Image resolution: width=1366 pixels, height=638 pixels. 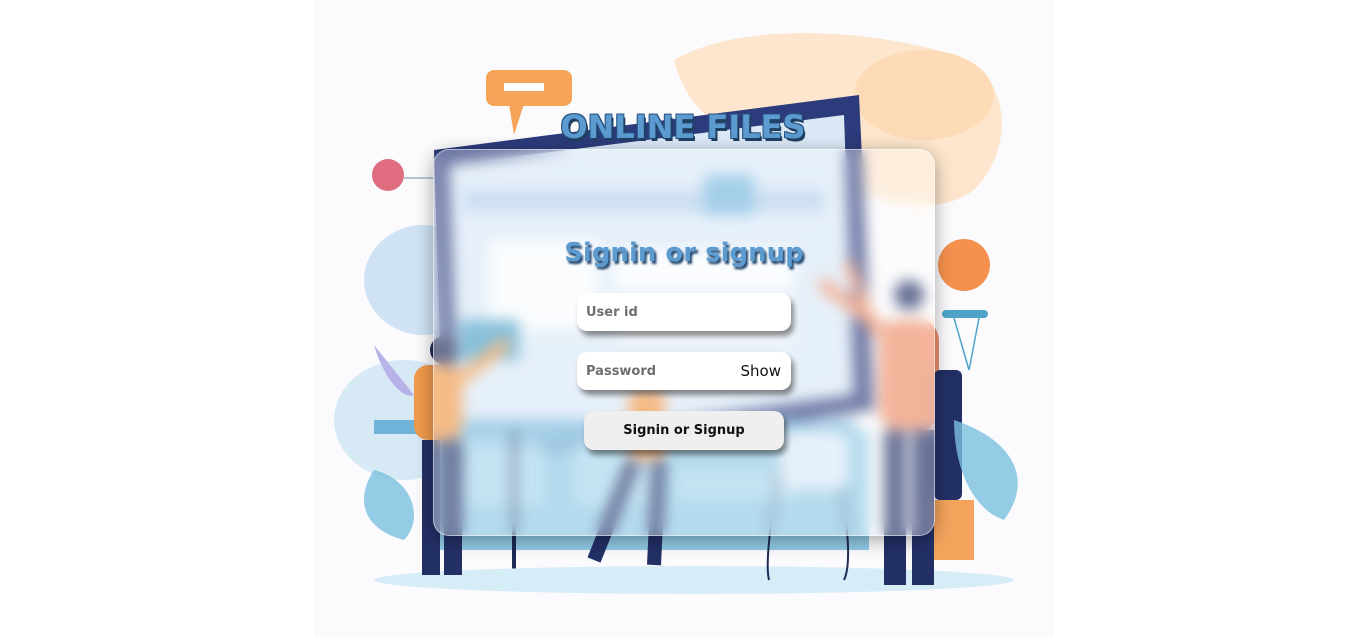 I want to click on login-heading: Signin or signup, so click(x=684, y=253).